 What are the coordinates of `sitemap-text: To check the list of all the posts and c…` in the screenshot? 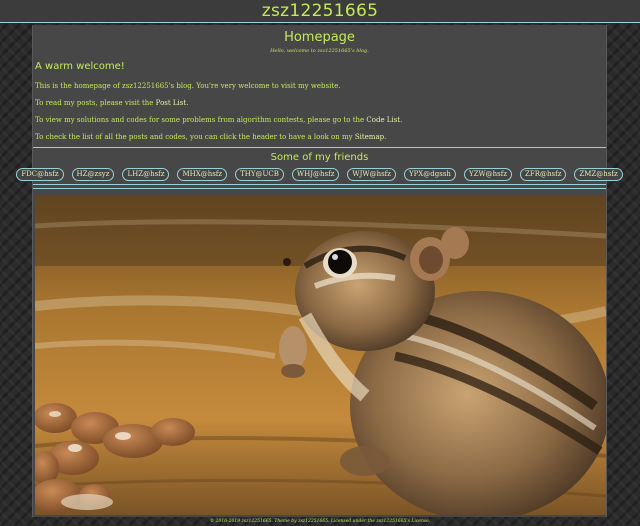 It's located at (195, 137).